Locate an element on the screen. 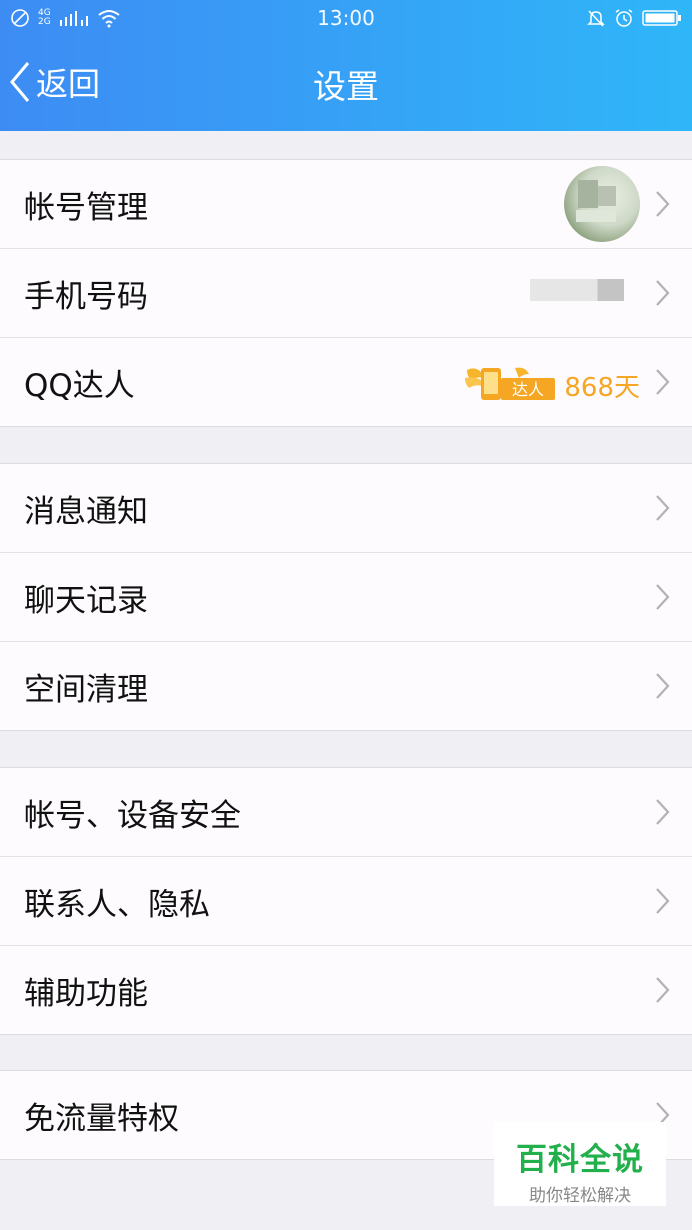 The height and width of the screenshot is (1230, 692). row-chat-history: 聊天记录 is located at coordinates (346, 596).